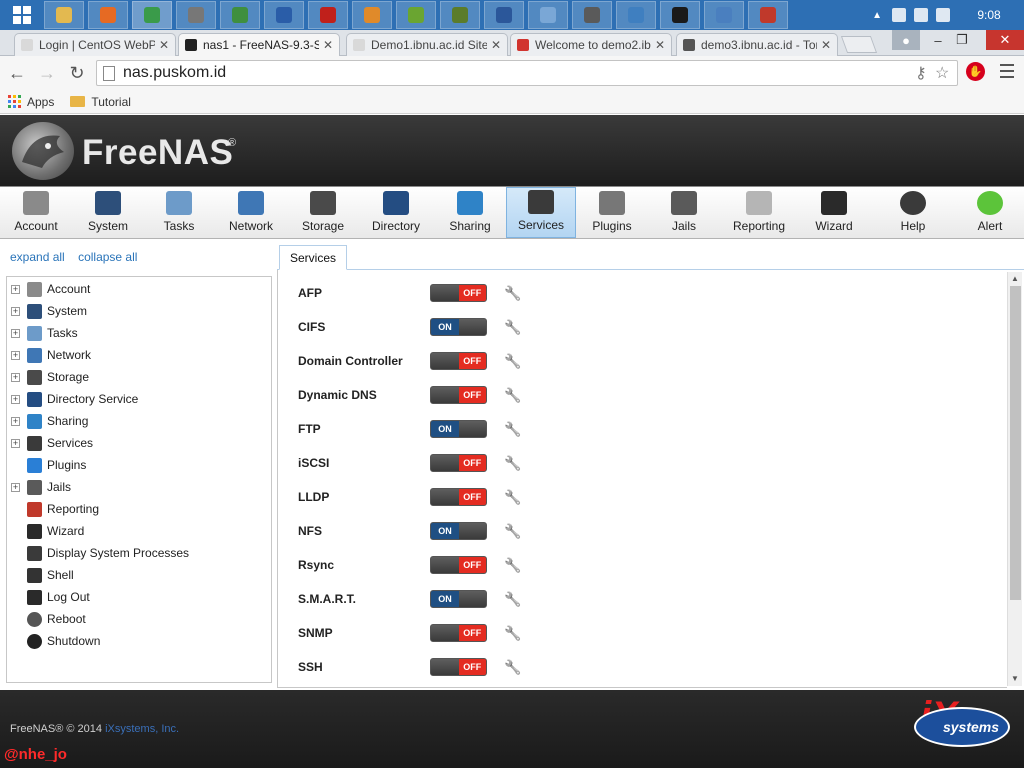  Describe the element at coordinates (179, 212) in the screenshot. I see `menu-tasks: Tasks` at that location.